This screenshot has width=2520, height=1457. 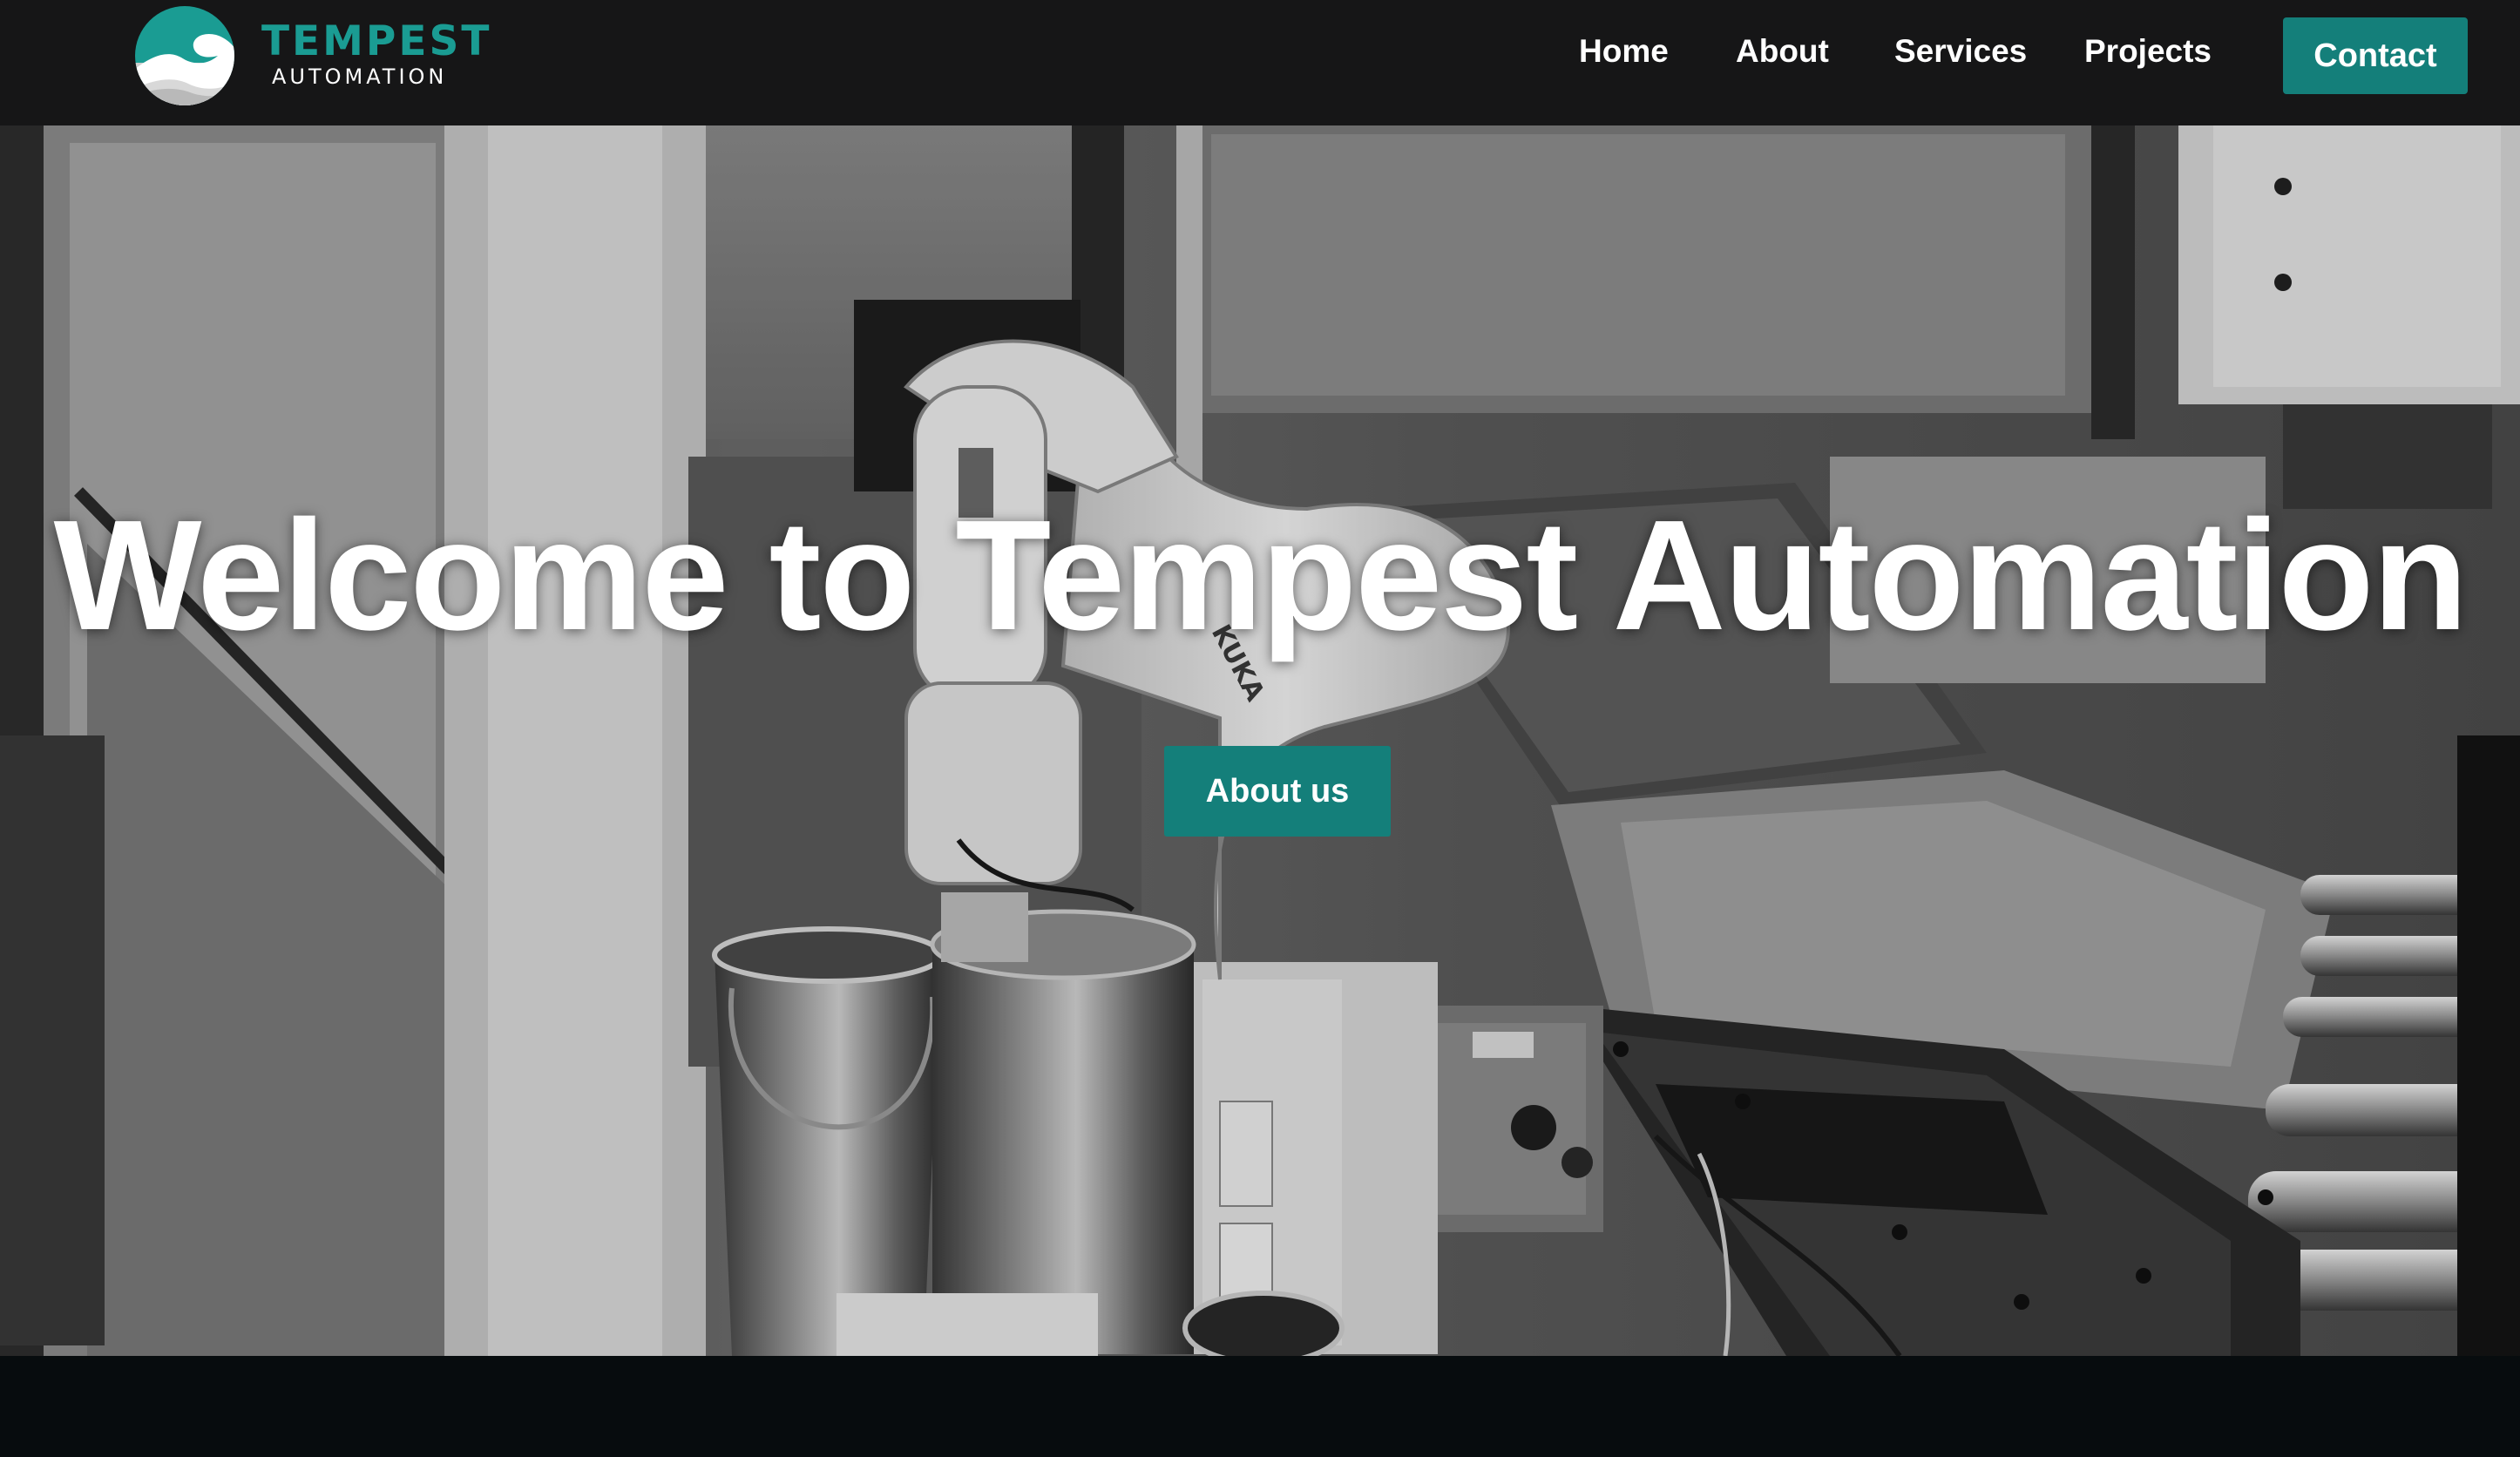 What do you see at coordinates (1277, 791) in the screenshot?
I see `about-us-button: About us` at bounding box center [1277, 791].